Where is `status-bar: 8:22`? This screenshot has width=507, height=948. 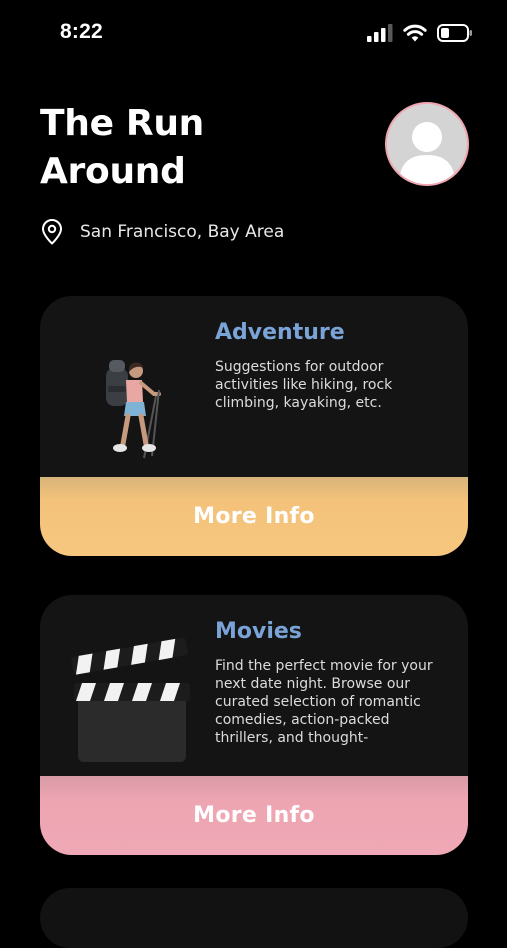
status-bar: 8:22 is located at coordinates (253, 35).